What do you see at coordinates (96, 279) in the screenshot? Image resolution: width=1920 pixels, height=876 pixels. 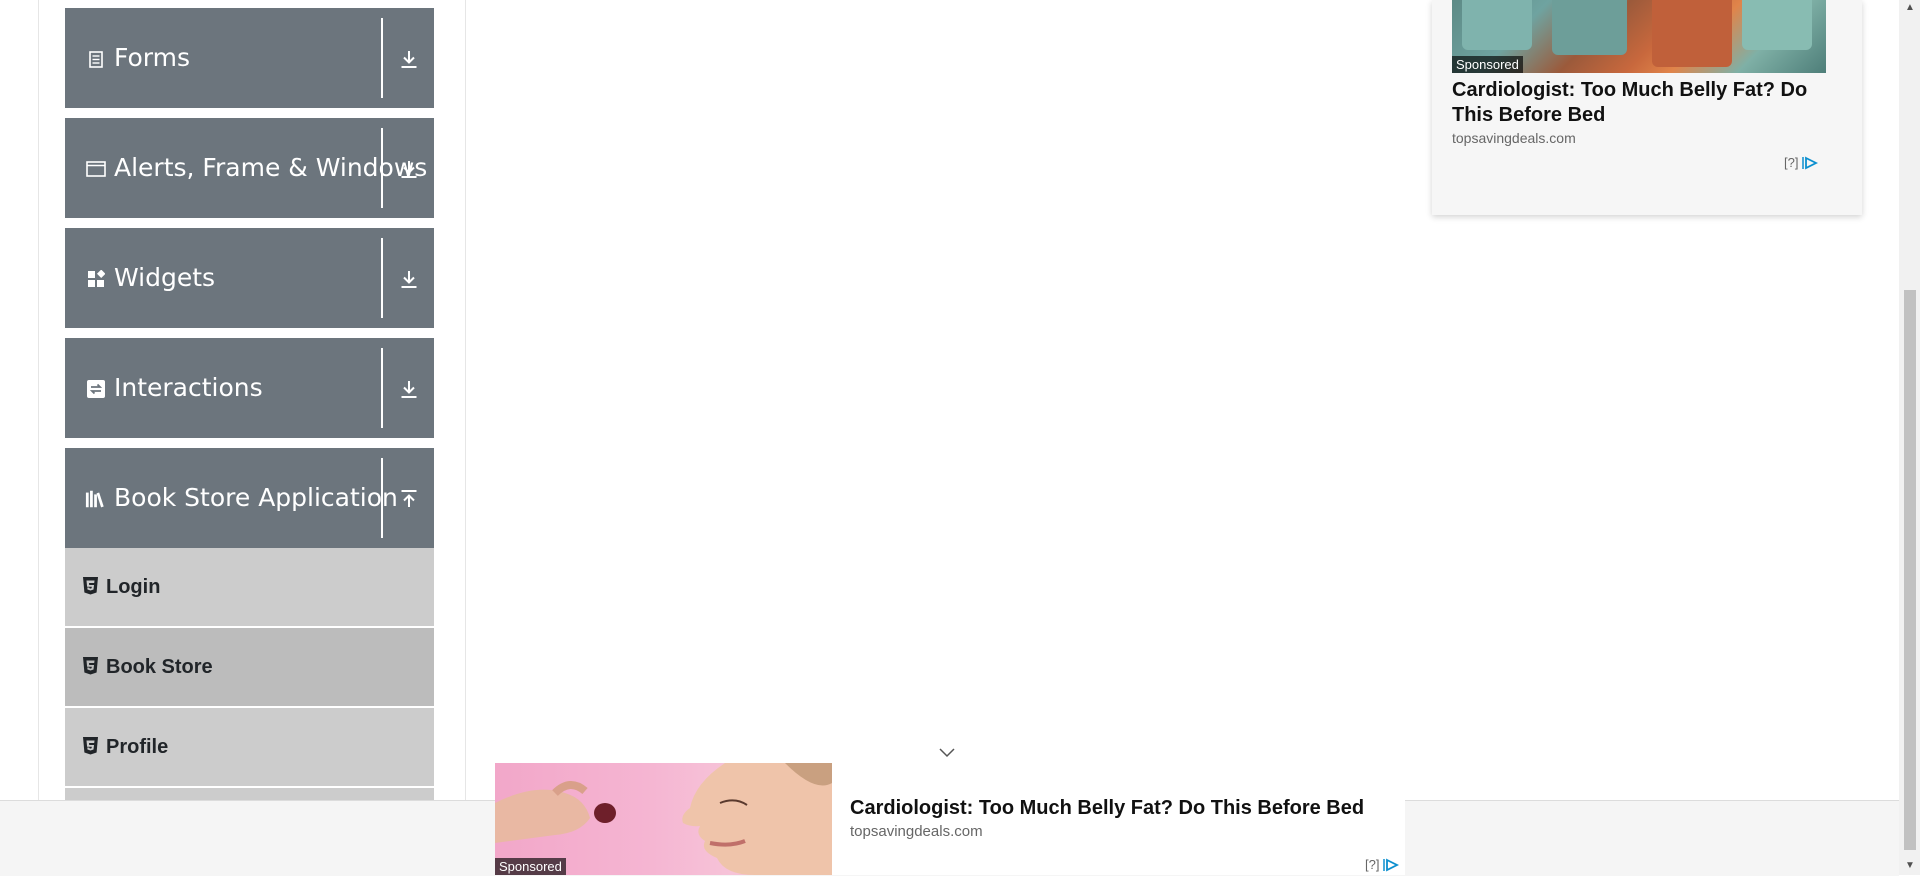 I see `widgets-icon` at bounding box center [96, 279].